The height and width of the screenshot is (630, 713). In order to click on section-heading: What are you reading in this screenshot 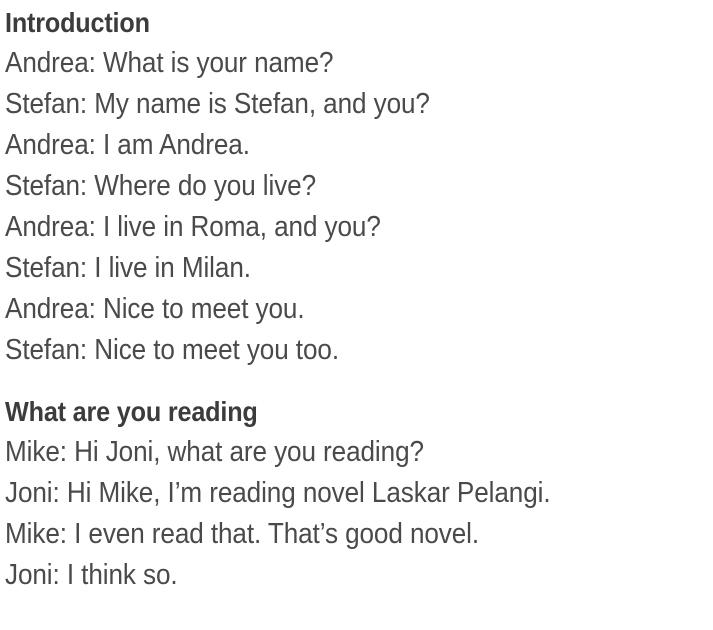, I will do `click(131, 411)`.